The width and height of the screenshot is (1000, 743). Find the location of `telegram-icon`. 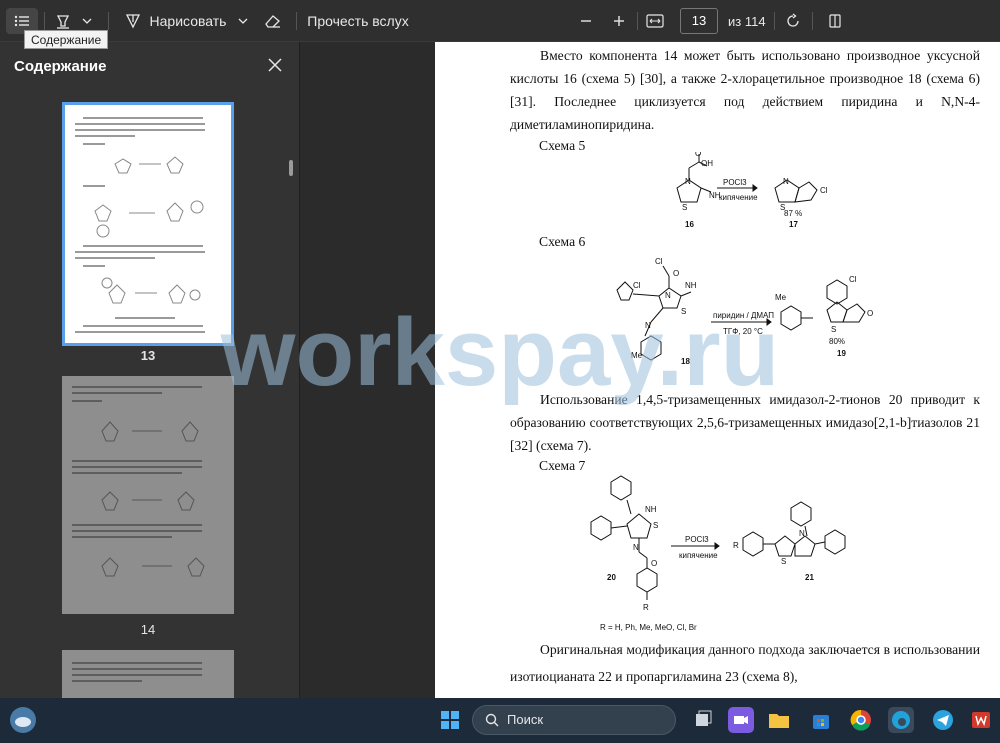

telegram-icon is located at coordinates (943, 720).